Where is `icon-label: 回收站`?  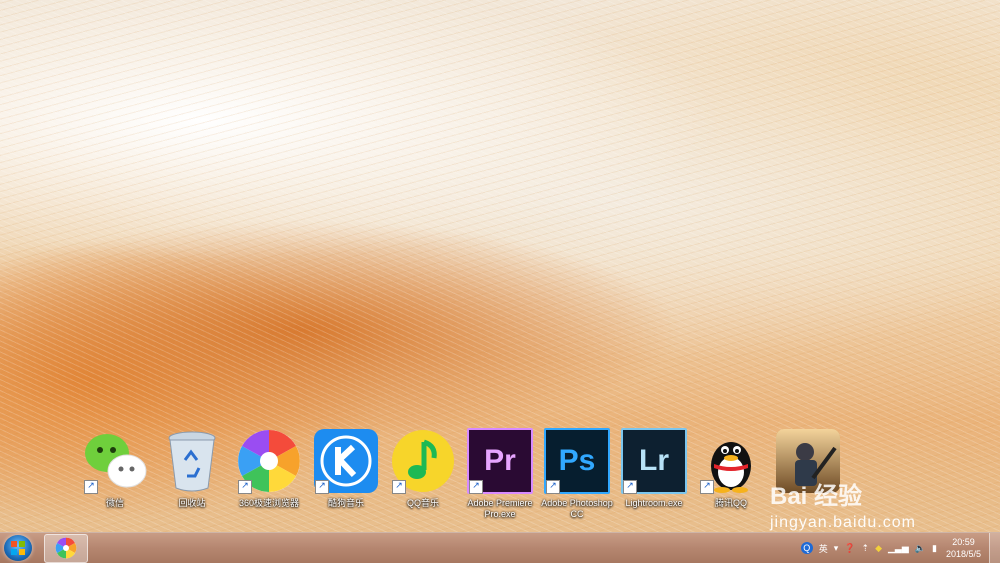 icon-label: 回收站 is located at coordinates (192, 503).